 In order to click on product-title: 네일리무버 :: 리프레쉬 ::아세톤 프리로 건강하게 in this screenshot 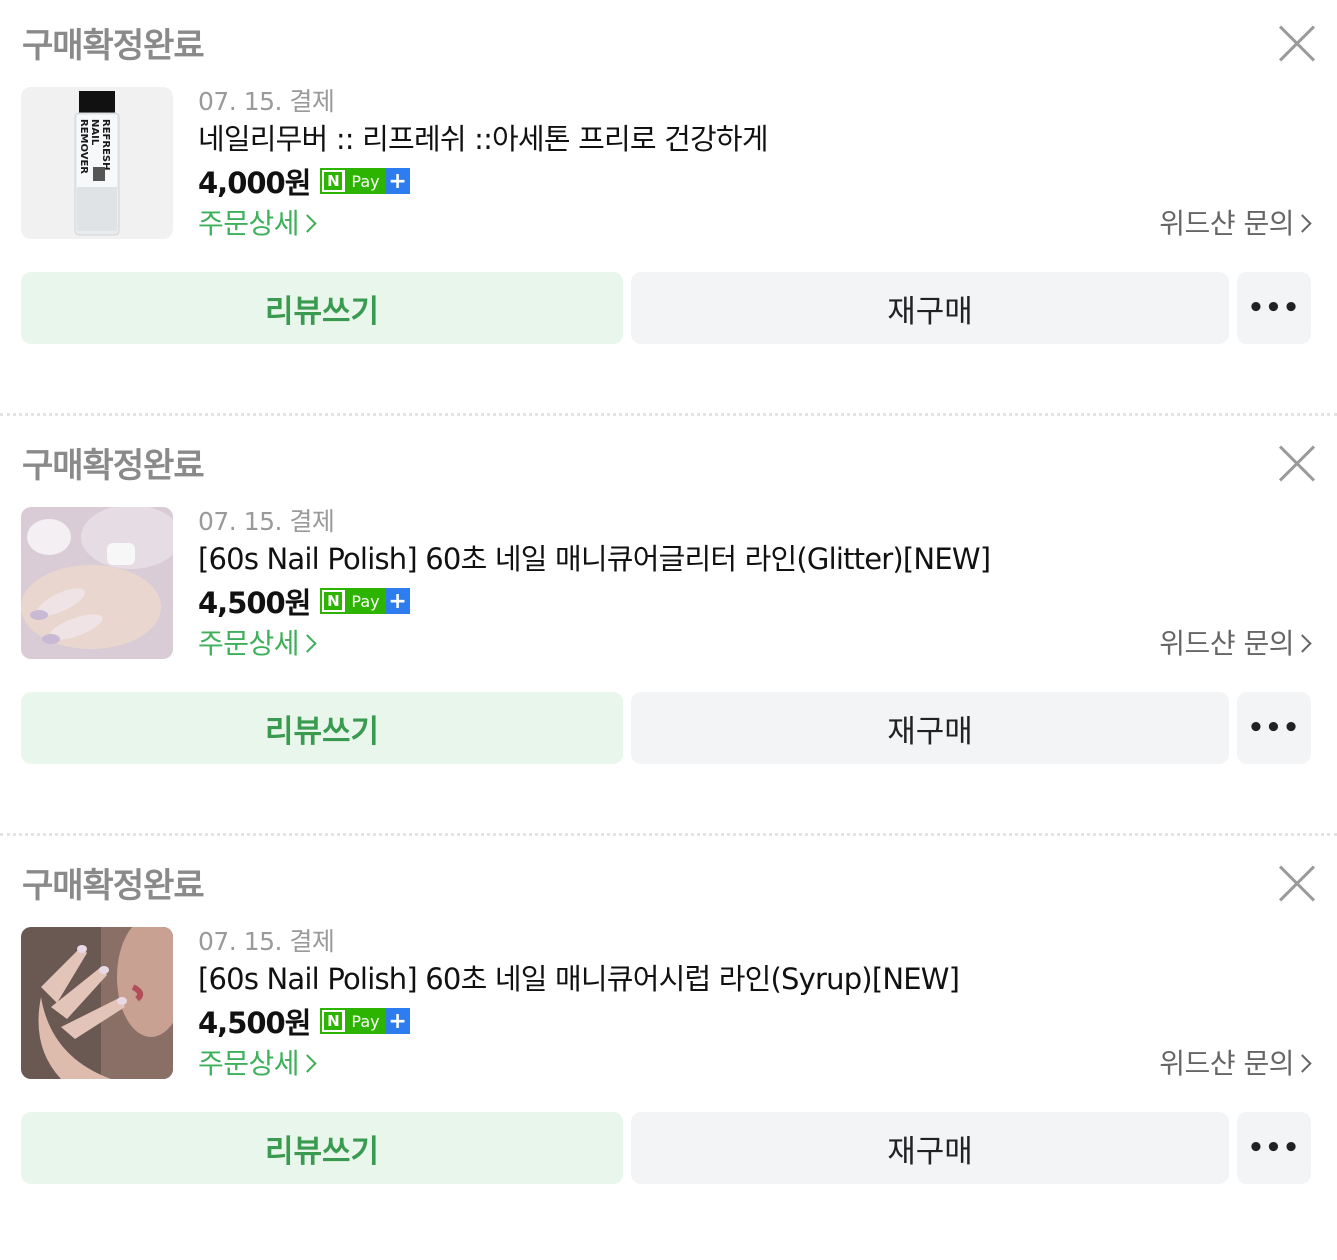, I will do `click(483, 137)`.